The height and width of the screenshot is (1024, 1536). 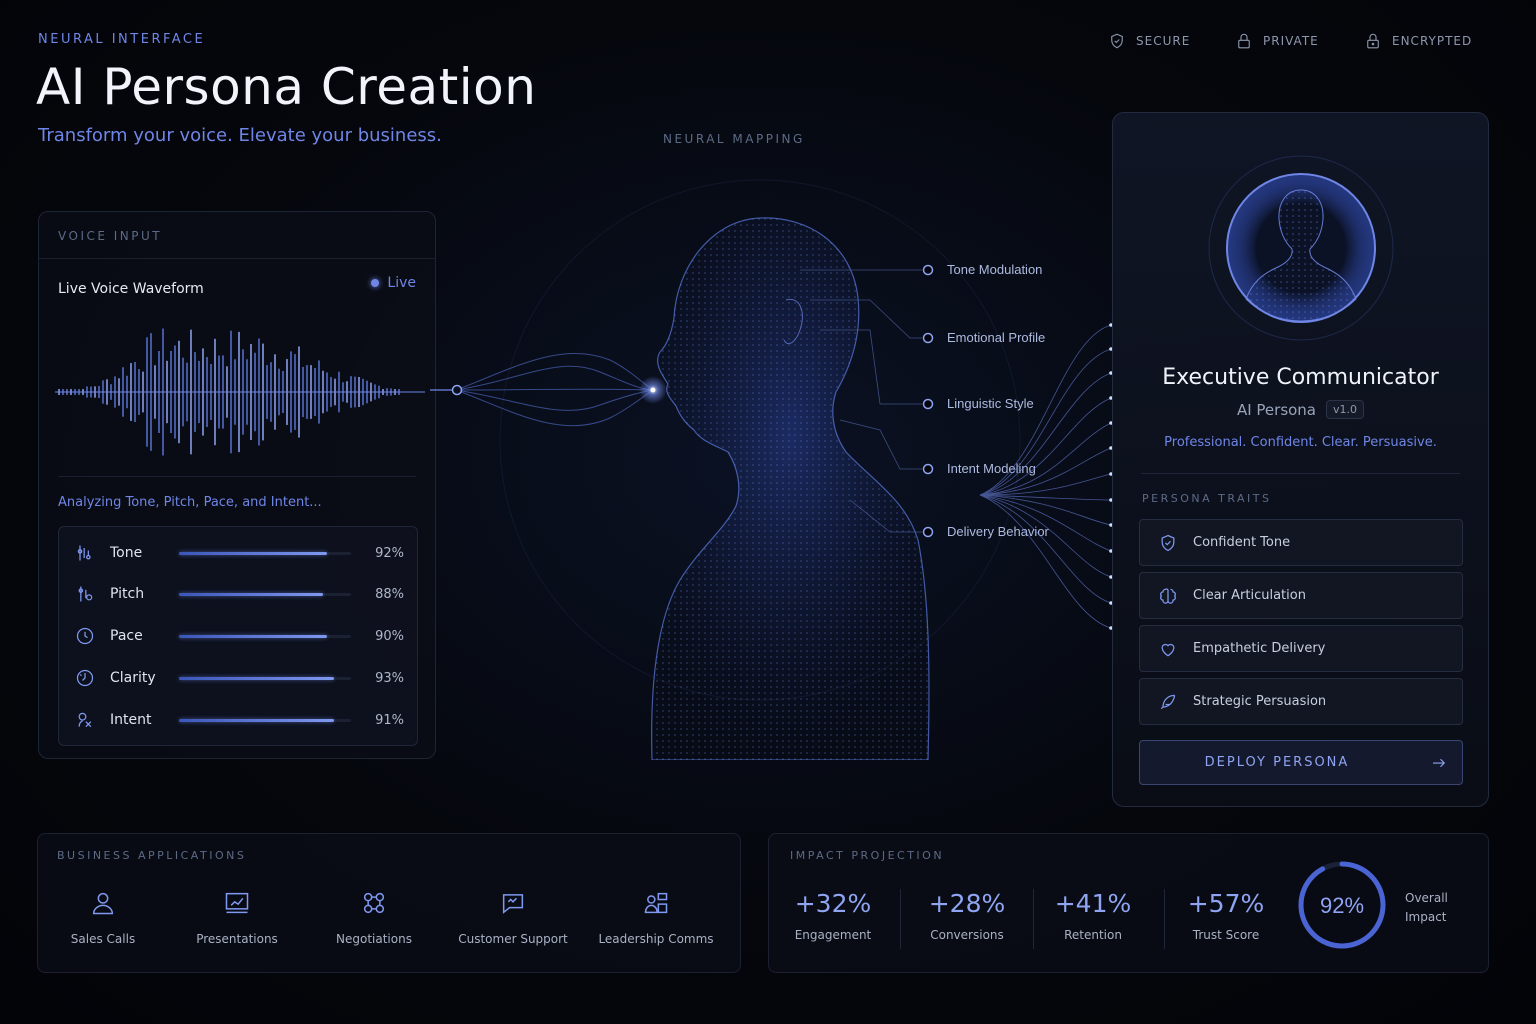 What do you see at coordinates (238, 678) in the screenshot?
I see `metric-row-clarity: Clarity 93%` at bounding box center [238, 678].